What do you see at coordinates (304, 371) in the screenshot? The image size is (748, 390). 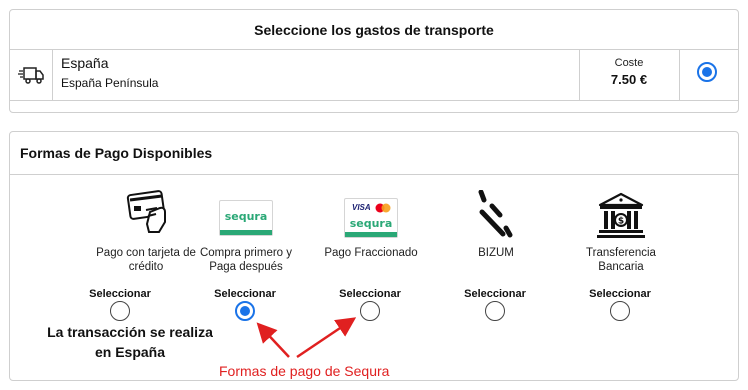 I see `annotation-text: Formas de pago de Sequra` at bounding box center [304, 371].